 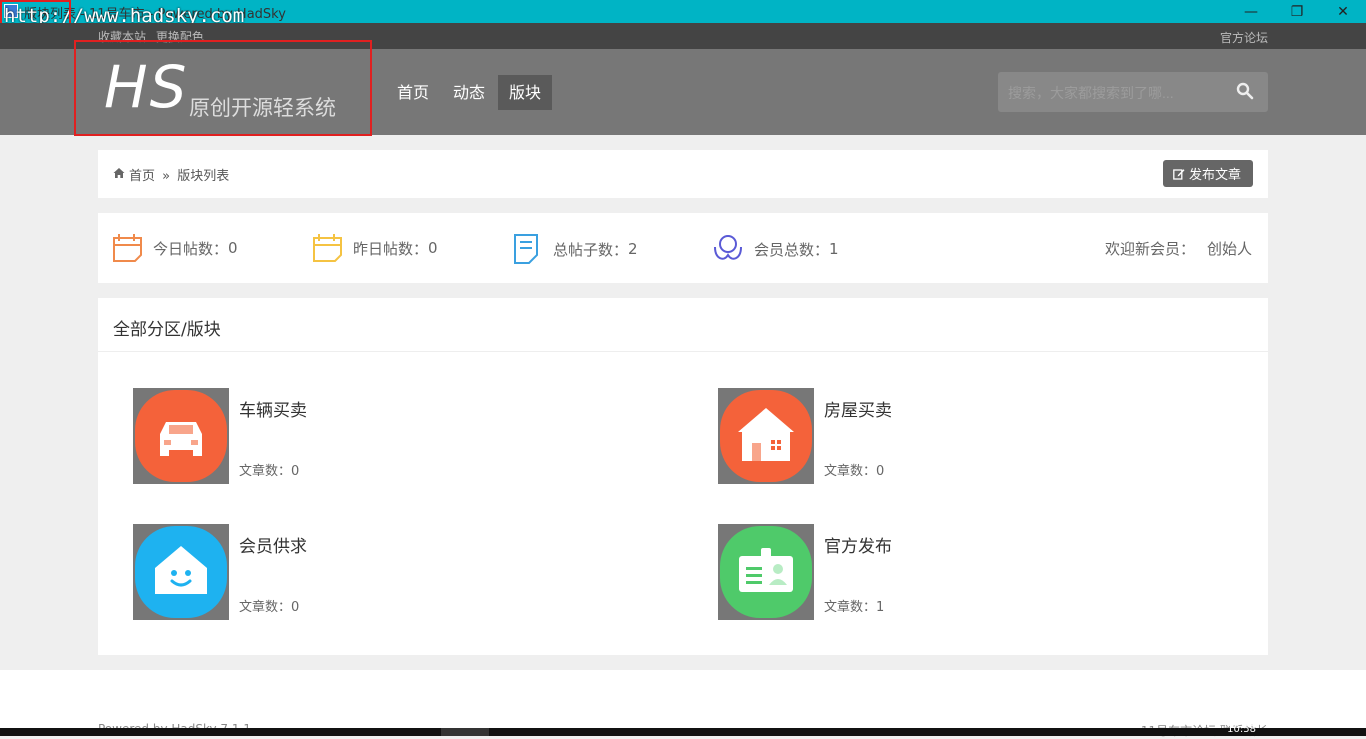 I want to click on window-controls: — ❐ ✕, so click(x=1297, y=11).